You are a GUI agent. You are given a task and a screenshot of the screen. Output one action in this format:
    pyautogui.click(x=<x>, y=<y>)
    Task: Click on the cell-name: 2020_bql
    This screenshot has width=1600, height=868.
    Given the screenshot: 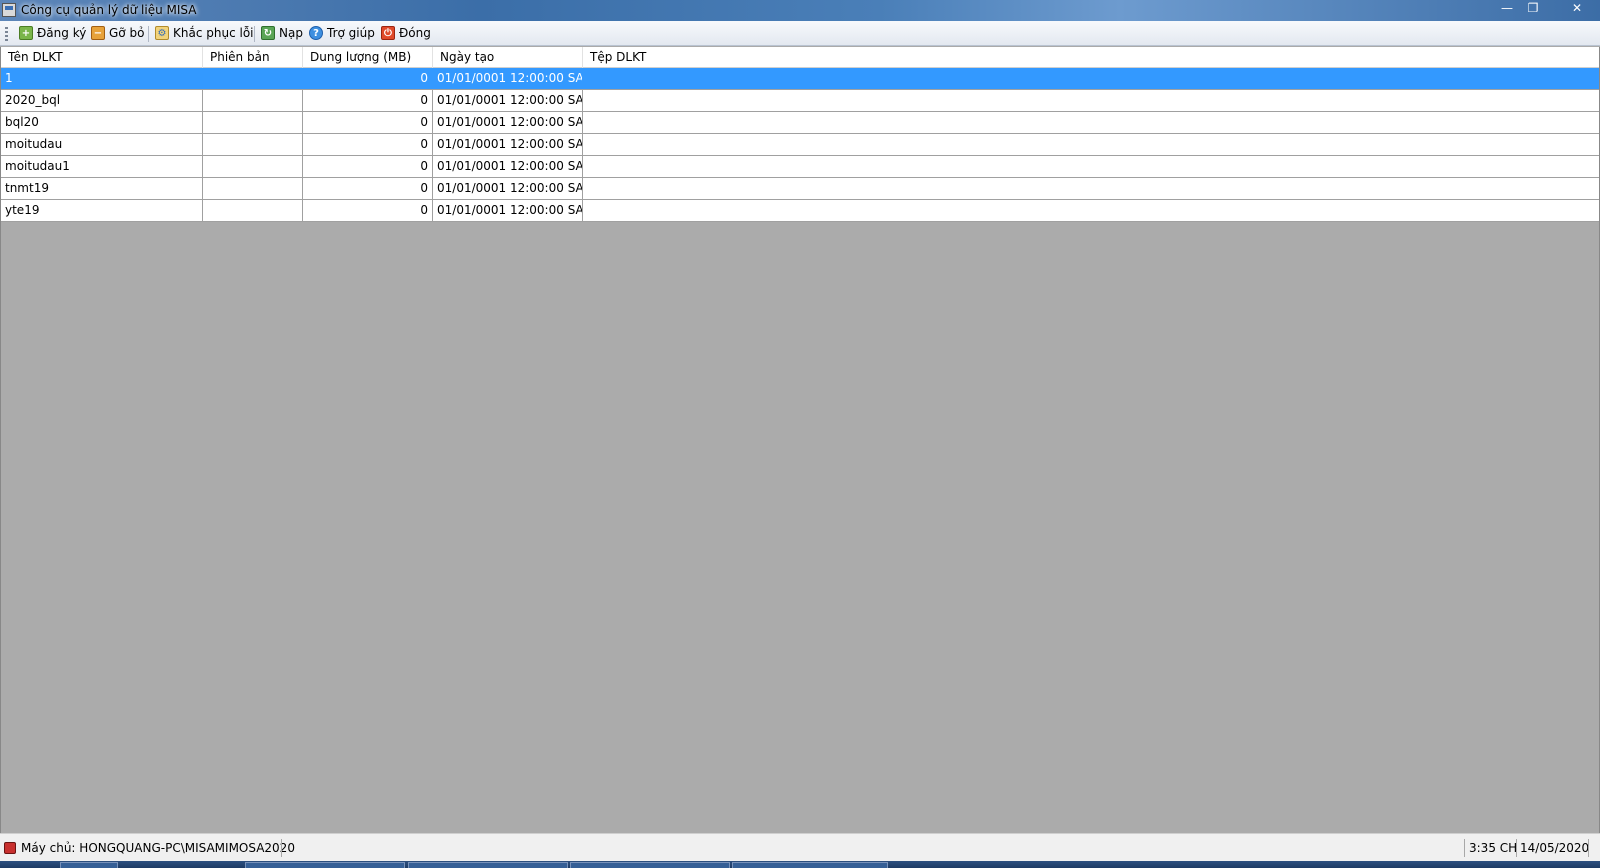 What is the action you would take?
    pyautogui.click(x=102, y=100)
    